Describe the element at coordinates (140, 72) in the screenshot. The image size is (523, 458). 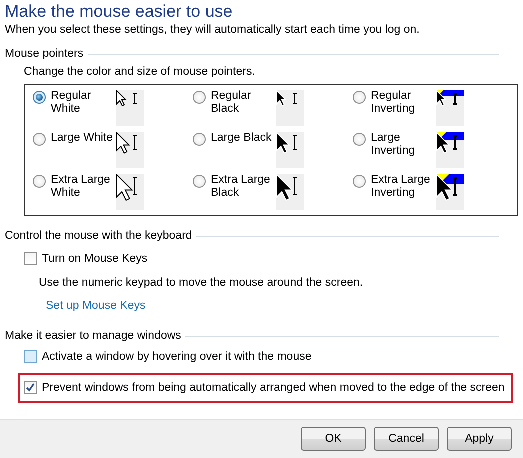
I see `section-description: Change the color and size of mouse pointers.` at that location.